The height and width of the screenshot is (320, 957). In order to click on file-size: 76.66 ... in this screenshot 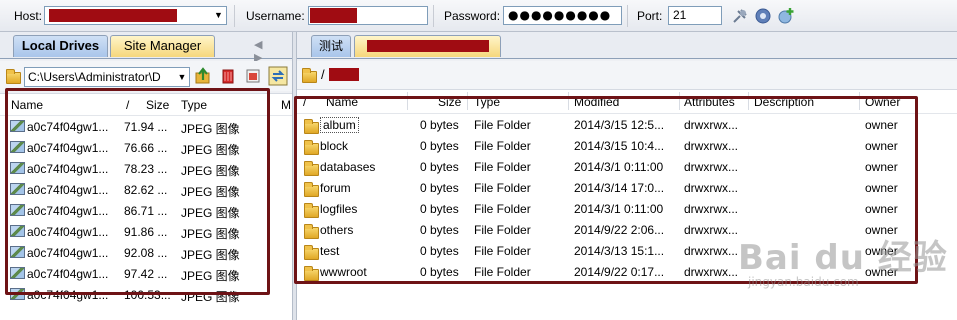, I will do `click(146, 148)`.